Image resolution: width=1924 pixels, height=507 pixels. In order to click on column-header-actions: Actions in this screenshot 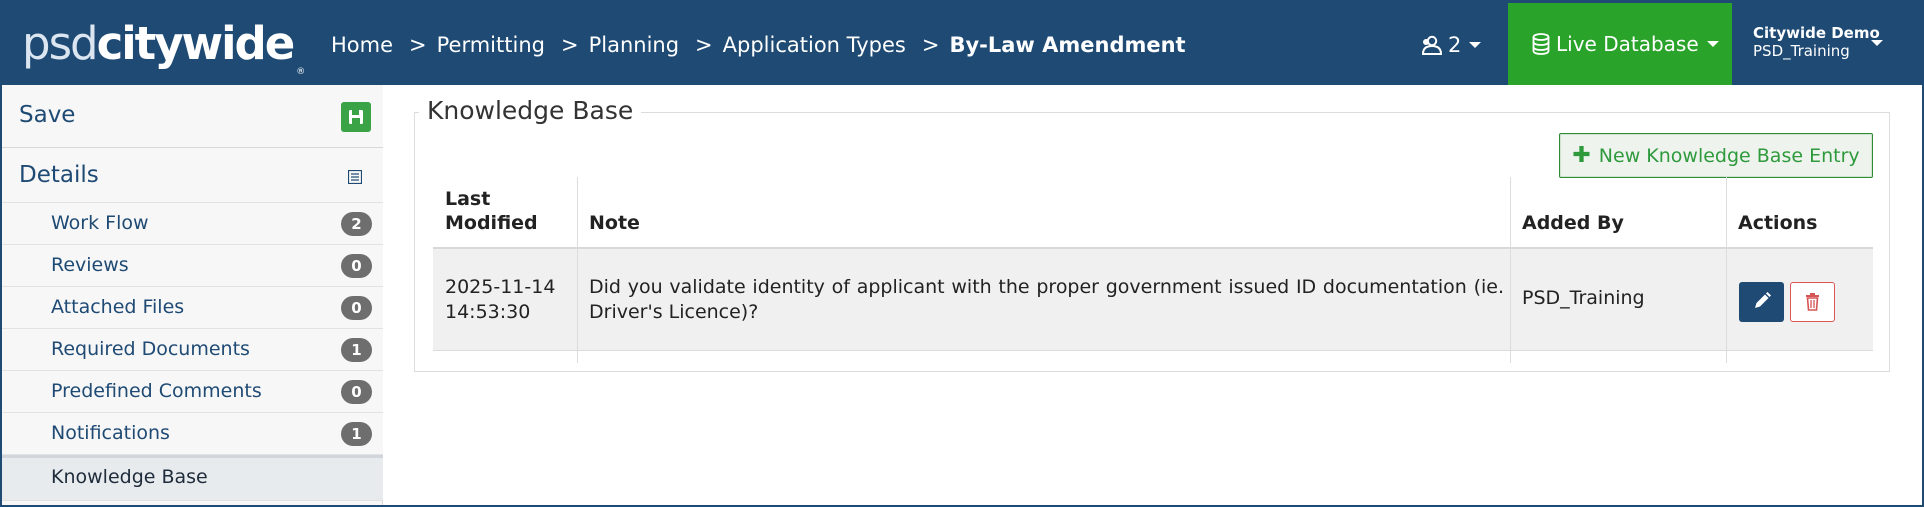, I will do `click(1799, 212)`.